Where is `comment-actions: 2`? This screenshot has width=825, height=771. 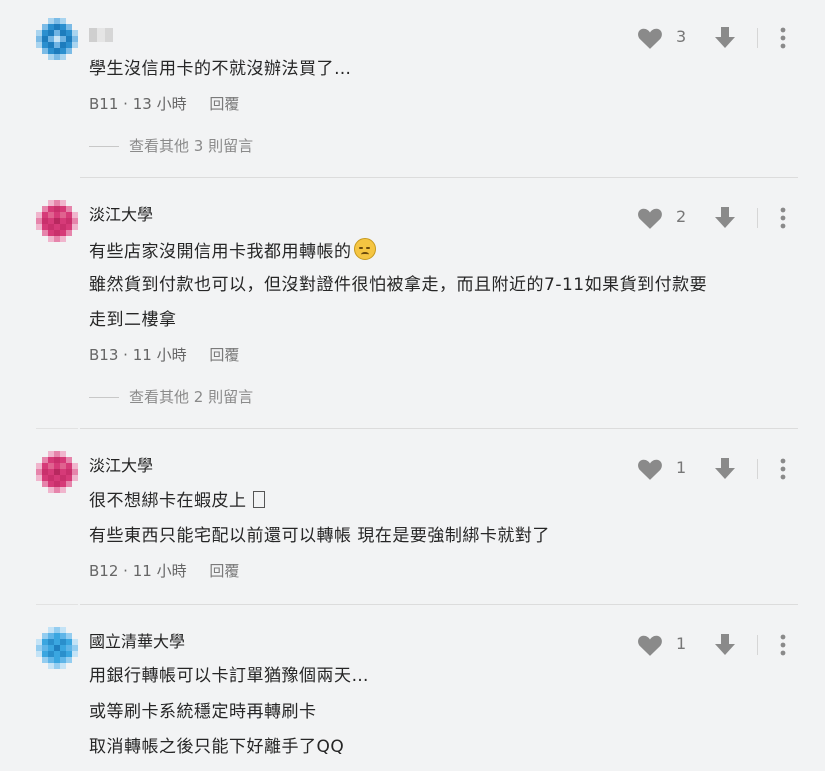
comment-actions: 2 is located at coordinates (721, 218).